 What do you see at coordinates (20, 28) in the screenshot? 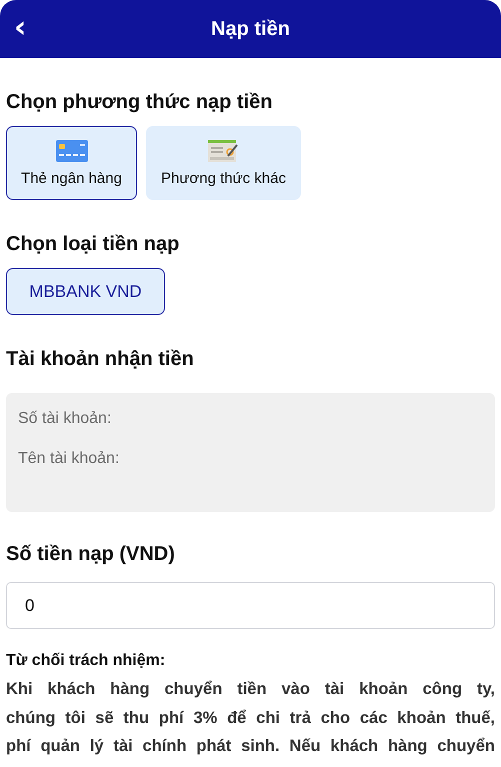
I see `back-button: ‹` at bounding box center [20, 28].